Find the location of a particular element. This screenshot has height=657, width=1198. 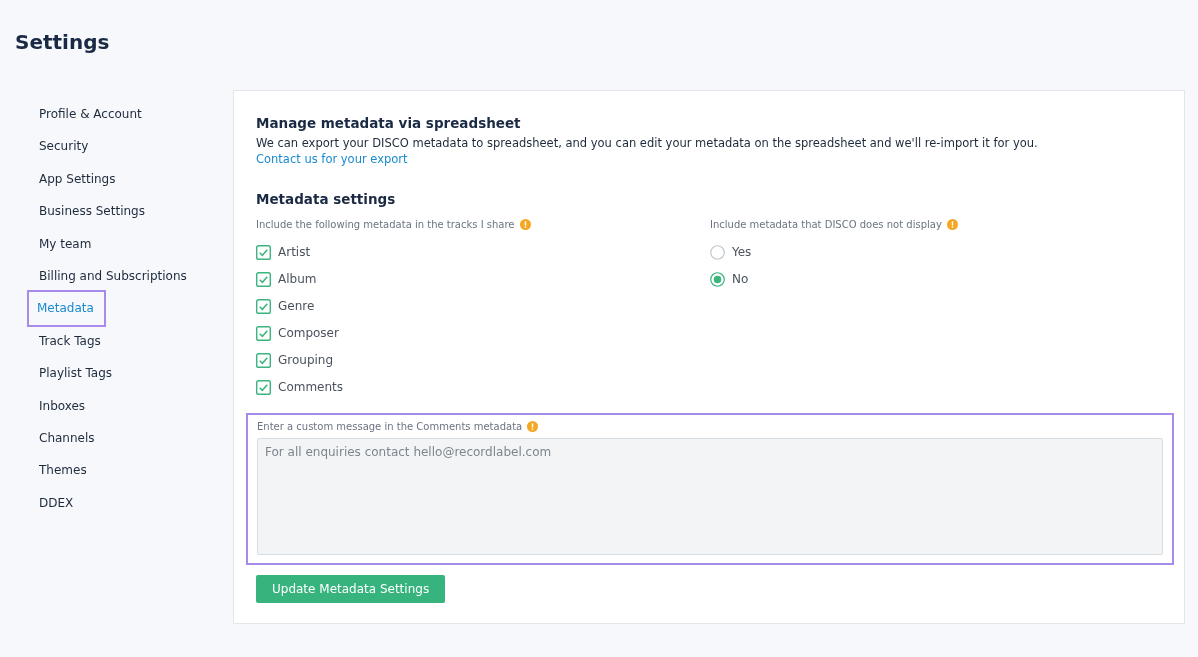

field-label: Include metadata that DISCO does not display is located at coordinates (826, 224).